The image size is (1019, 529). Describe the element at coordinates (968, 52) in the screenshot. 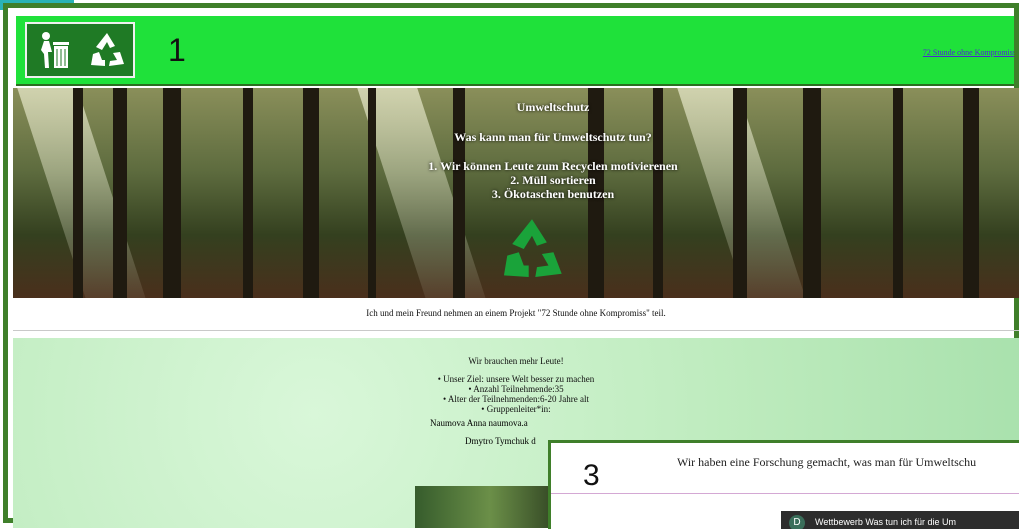

I see `project-link: 72 Stunde ohne Kompromiss` at that location.